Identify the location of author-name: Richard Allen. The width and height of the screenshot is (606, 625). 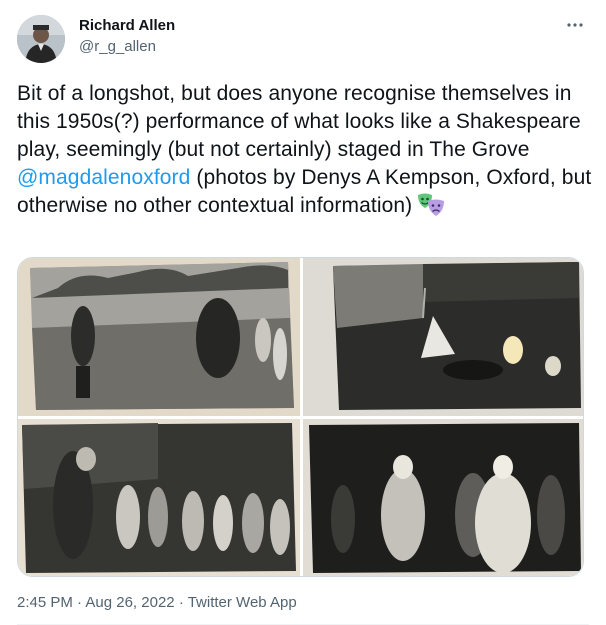
(127, 25).